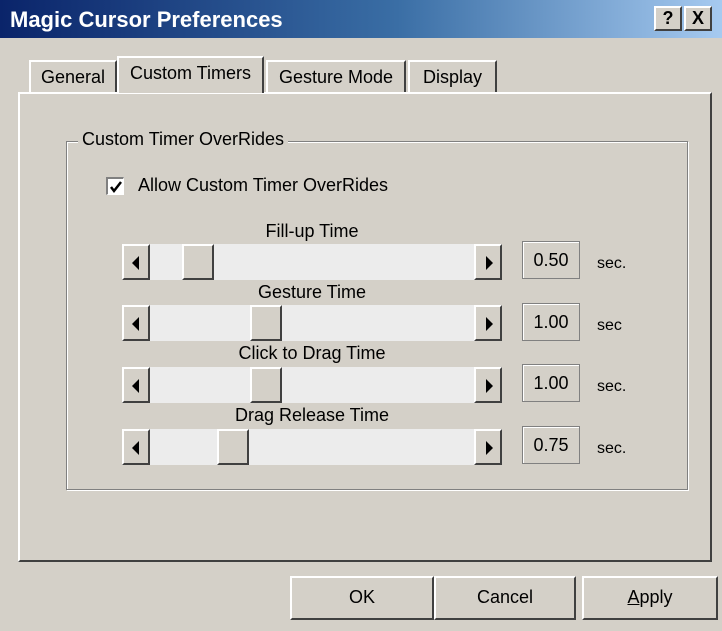 This screenshot has height=631, width=722. Describe the element at coordinates (698, 18) in the screenshot. I see `close-button: X` at that location.